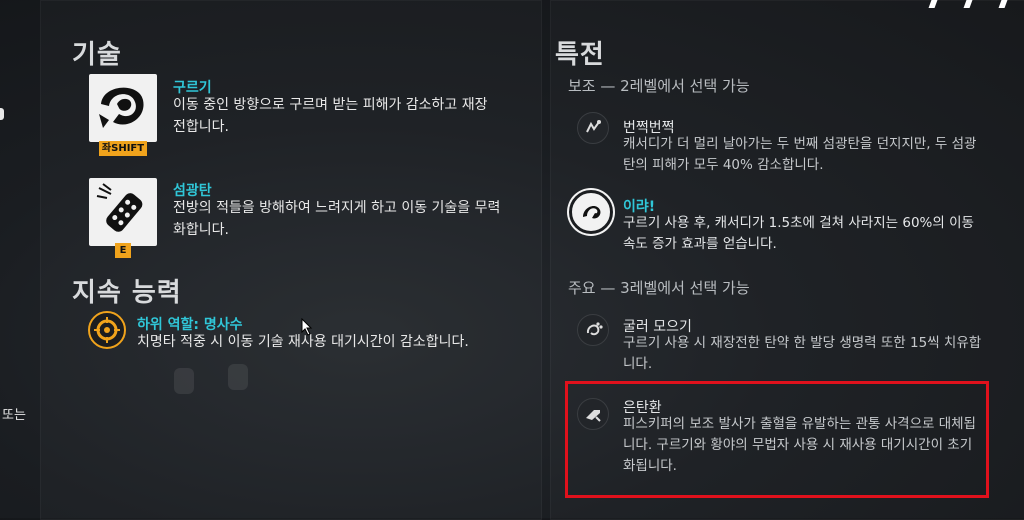 Image resolution: width=1024 pixels, height=520 pixels. I want to click on edge-text: 또는, so click(14, 415).